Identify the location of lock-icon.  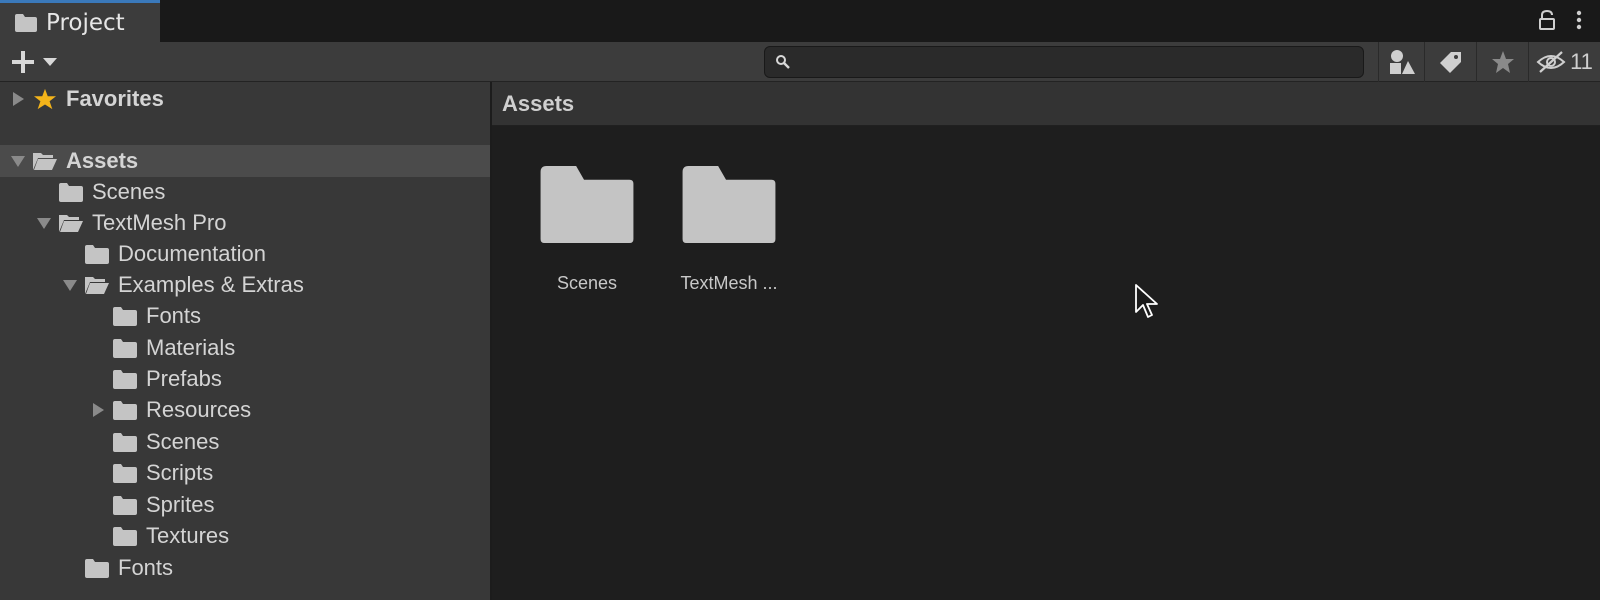
(1547, 20).